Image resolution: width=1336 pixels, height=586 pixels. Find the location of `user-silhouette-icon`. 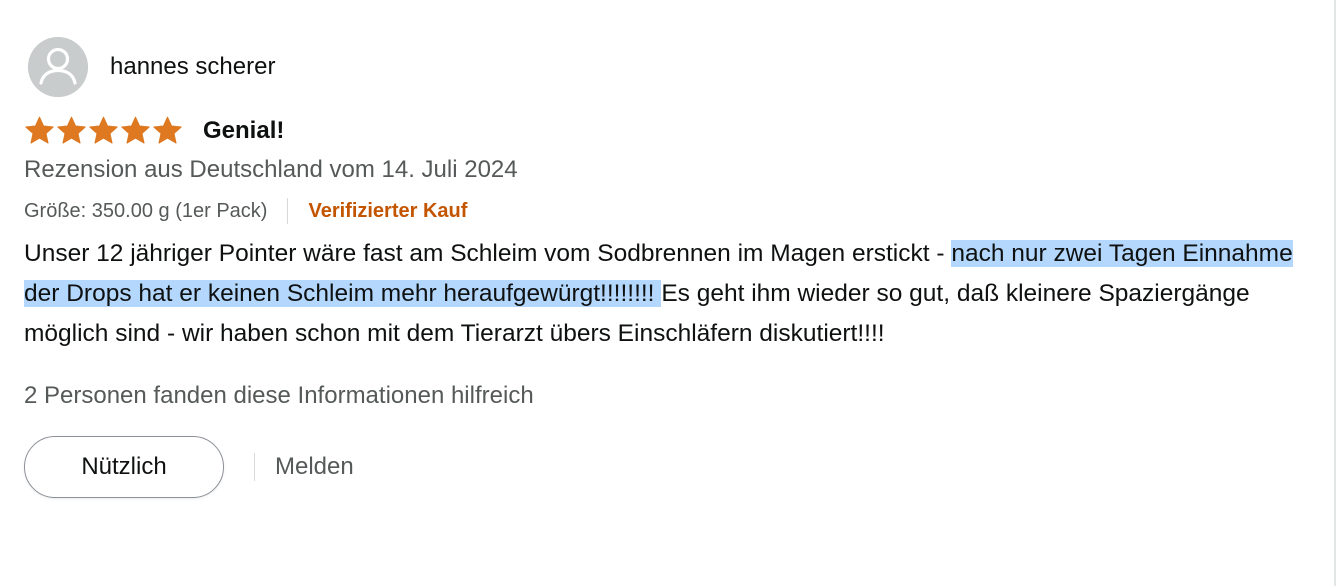

user-silhouette-icon is located at coordinates (58, 67).